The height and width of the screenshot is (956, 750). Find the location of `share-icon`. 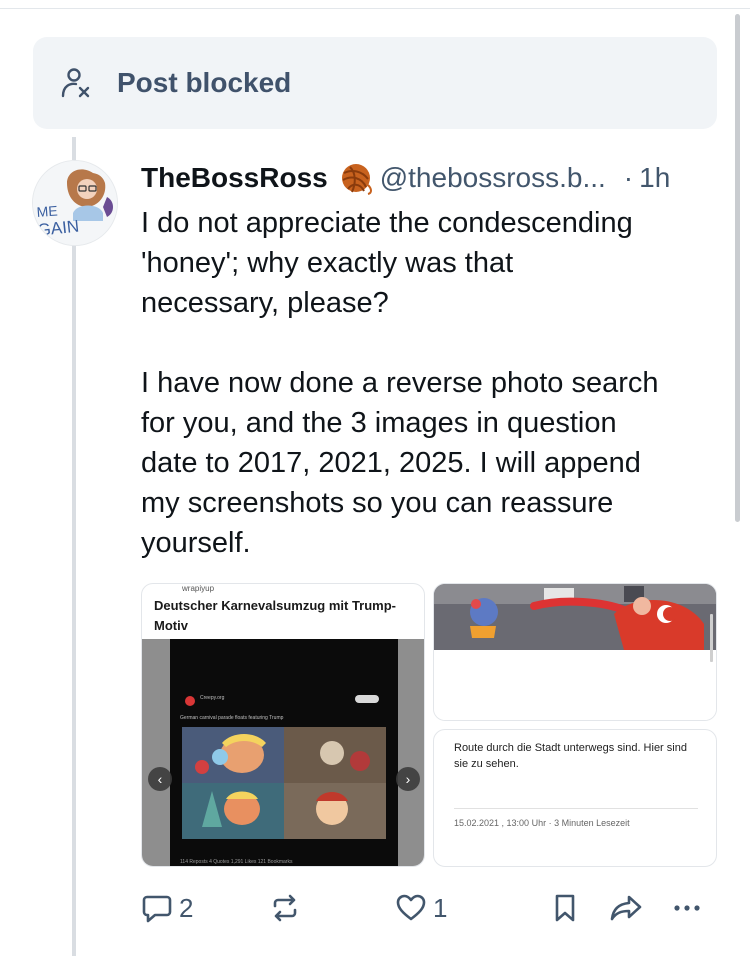

share-icon is located at coordinates (626, 908).